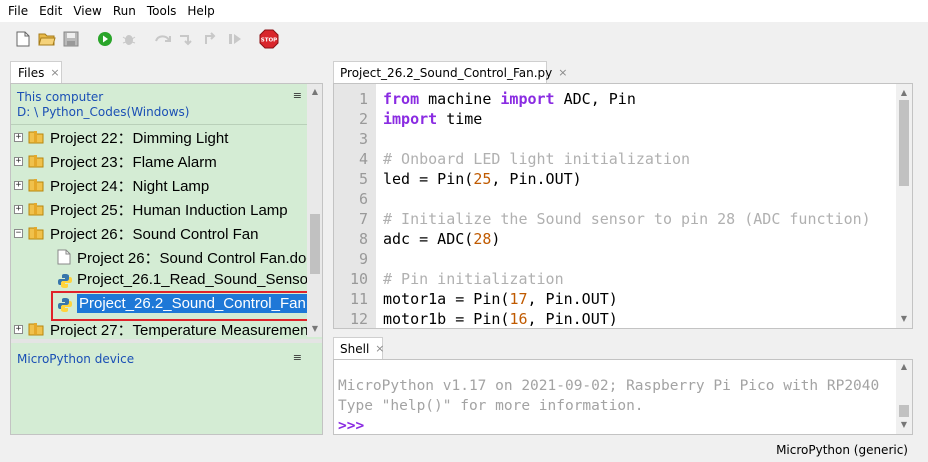 The height and width of the screenshot is (462, 928). I want to click on code-text: adc = ADC(28), so click(441, 239).